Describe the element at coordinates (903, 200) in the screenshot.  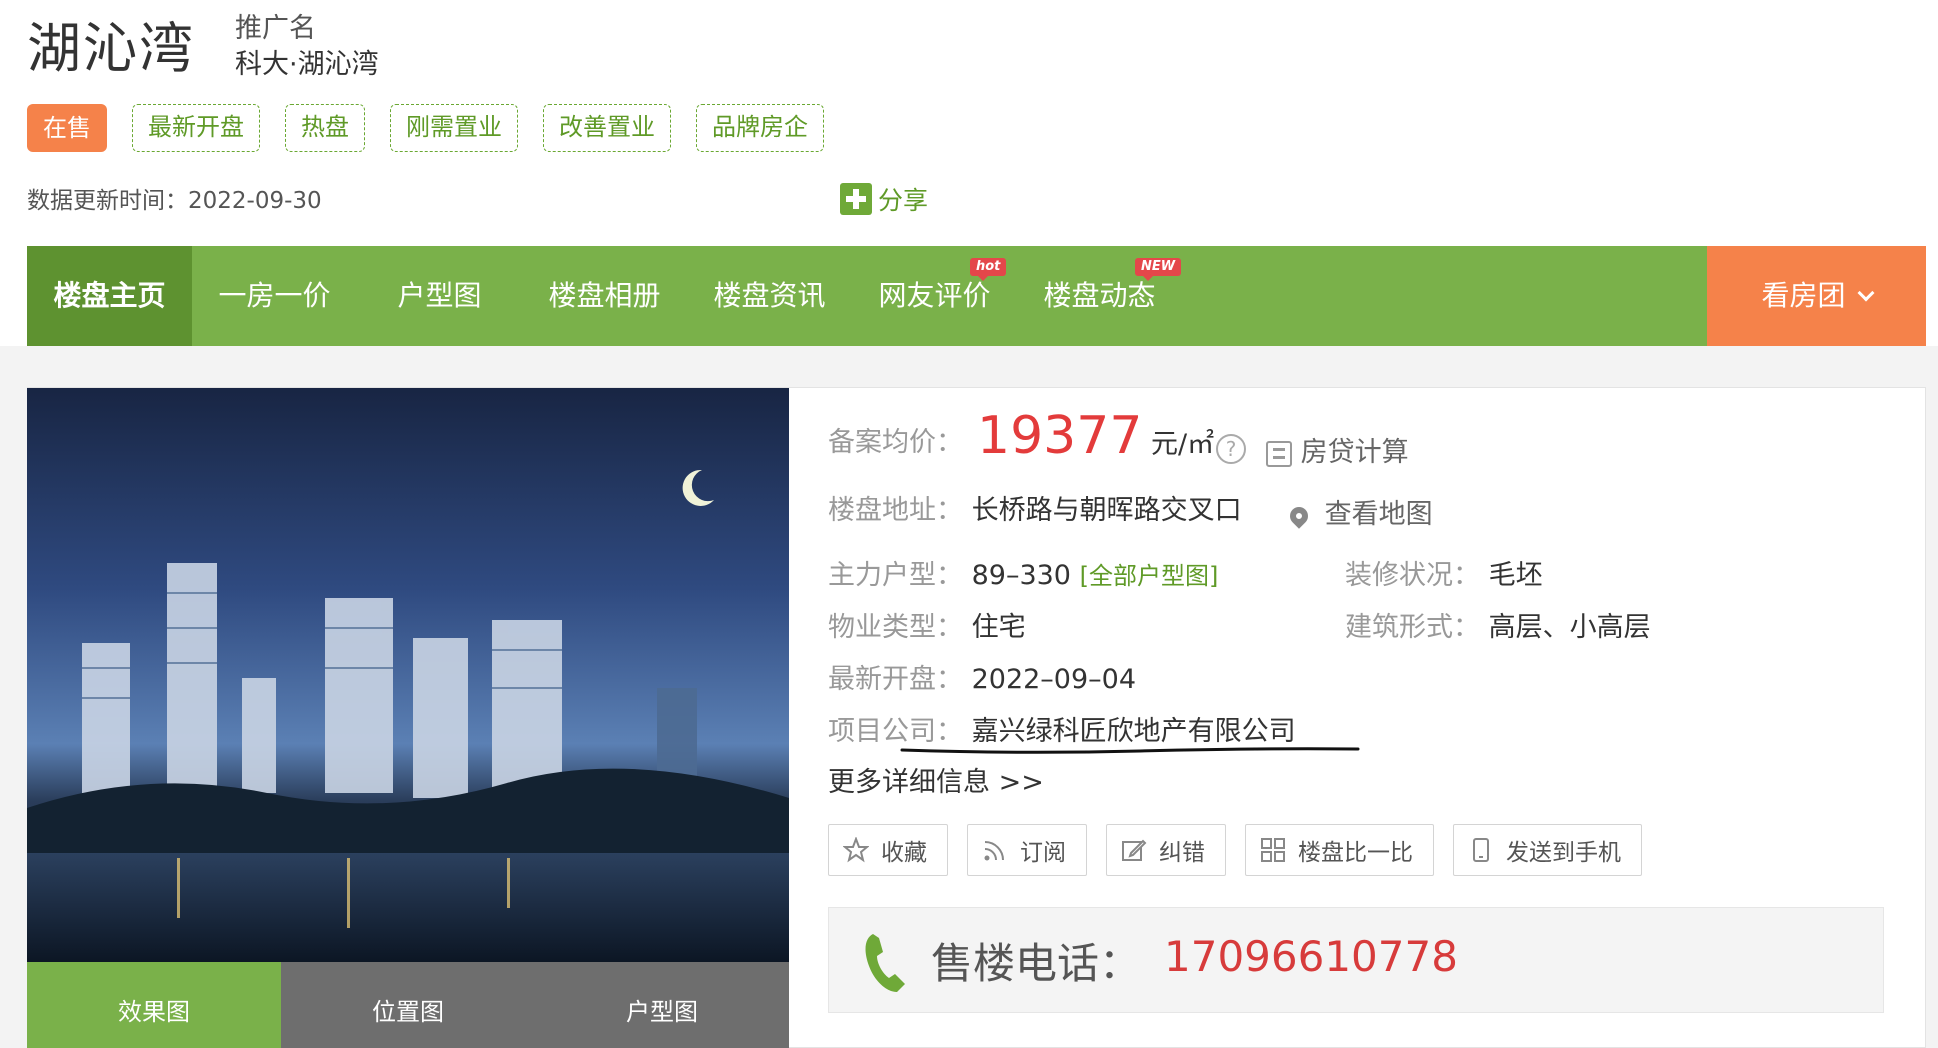
I see `share-label: 分享` at that location.